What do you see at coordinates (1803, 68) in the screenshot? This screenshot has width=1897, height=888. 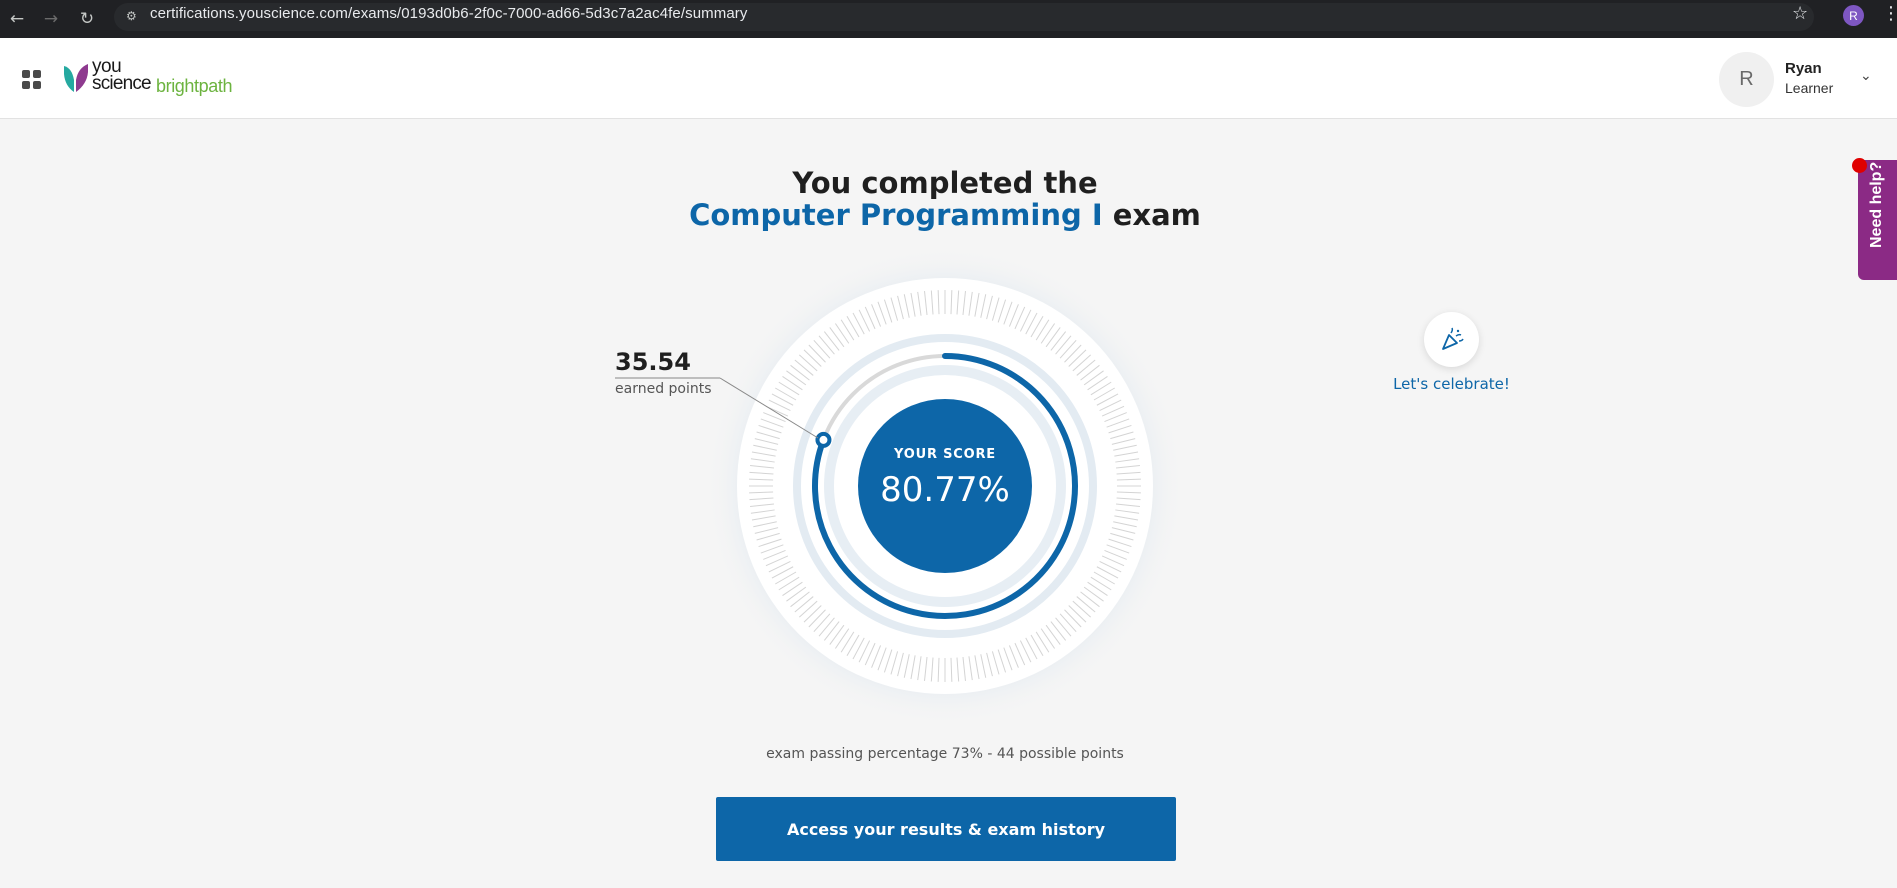 I see `user-name: Ryan` at bounding box center [1803, 68].